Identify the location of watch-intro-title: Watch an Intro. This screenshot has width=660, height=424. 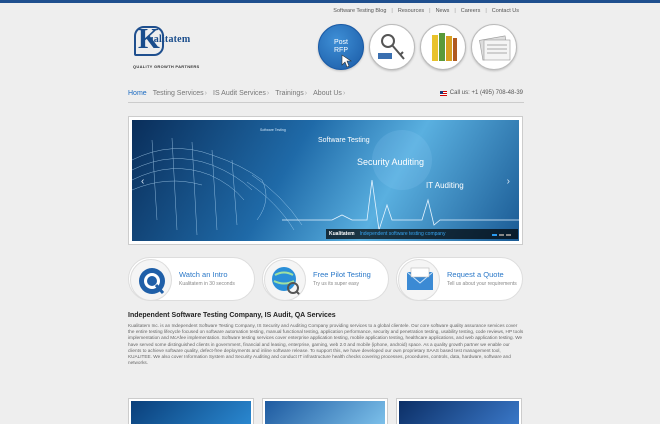
(203, 274).